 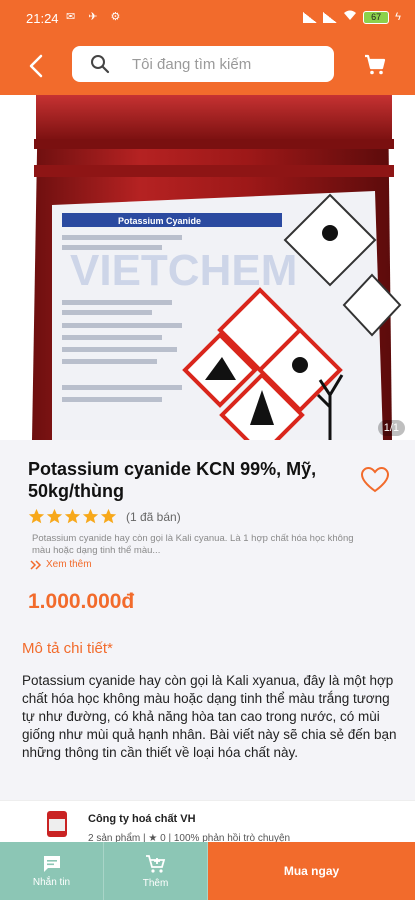 I want to click on chevron-left-icon, so click(x=36, y=66).